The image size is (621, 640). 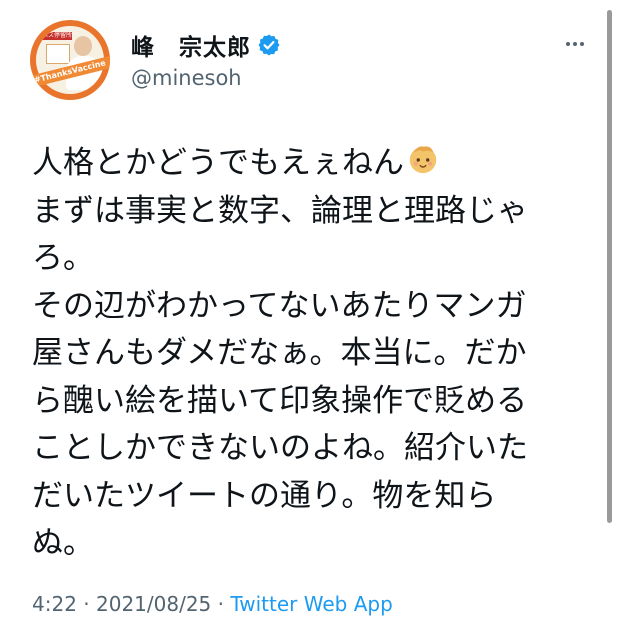 I want to click on tweet-line: ぬ。, so click(x=63, y=543).